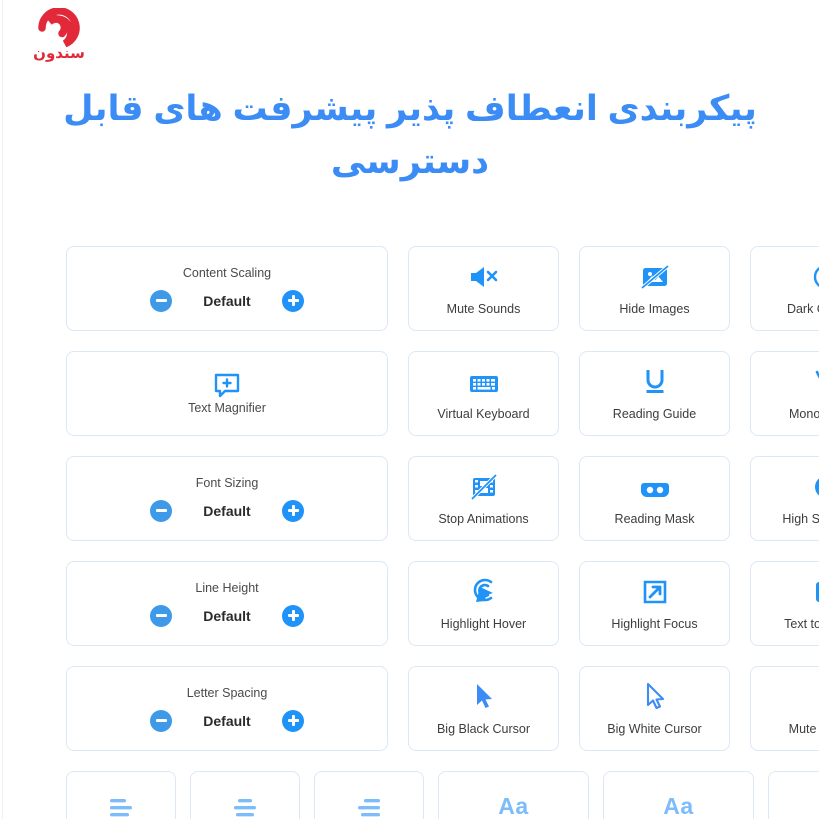  What do you see at coordinates (227, 408) in the screenshot?
I see `feature-label: Text Magnifier` at bounding box center [227, 408].